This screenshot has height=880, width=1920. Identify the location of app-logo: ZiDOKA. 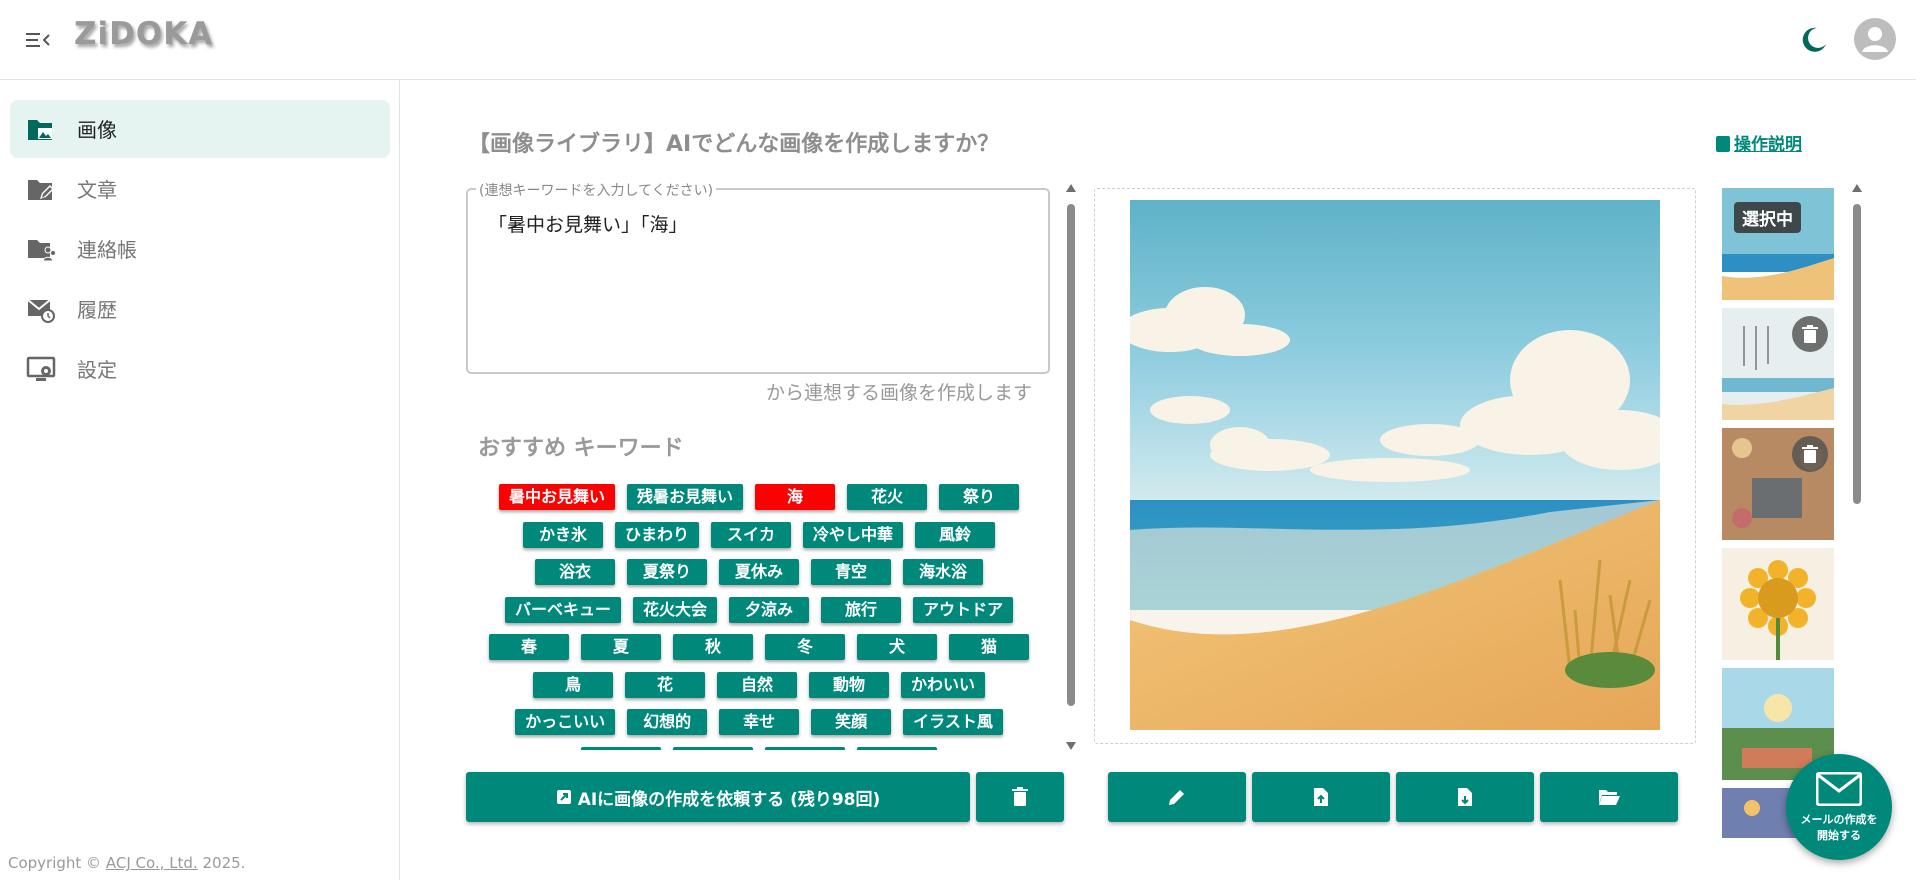
(143, 34).